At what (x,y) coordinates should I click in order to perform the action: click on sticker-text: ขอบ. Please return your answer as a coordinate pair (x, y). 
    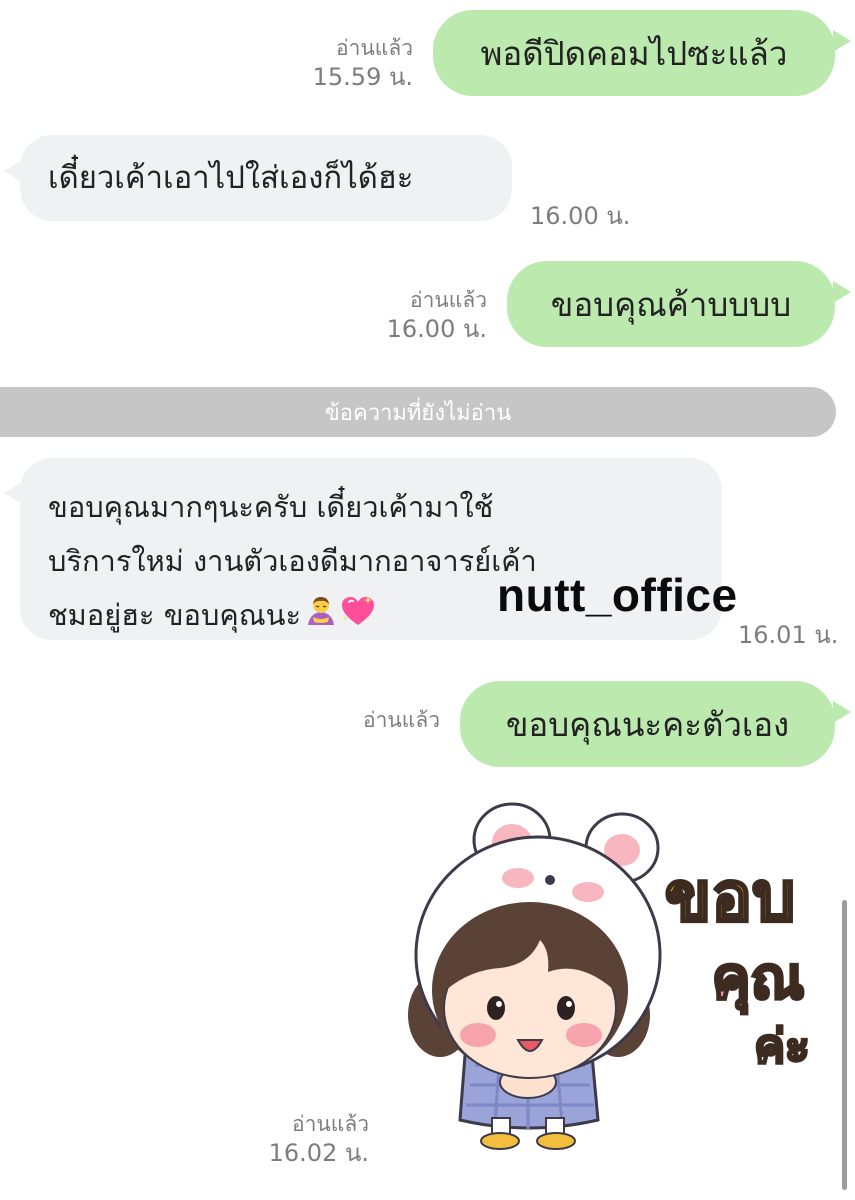
    Looking at the image, I should click on (730, 897).